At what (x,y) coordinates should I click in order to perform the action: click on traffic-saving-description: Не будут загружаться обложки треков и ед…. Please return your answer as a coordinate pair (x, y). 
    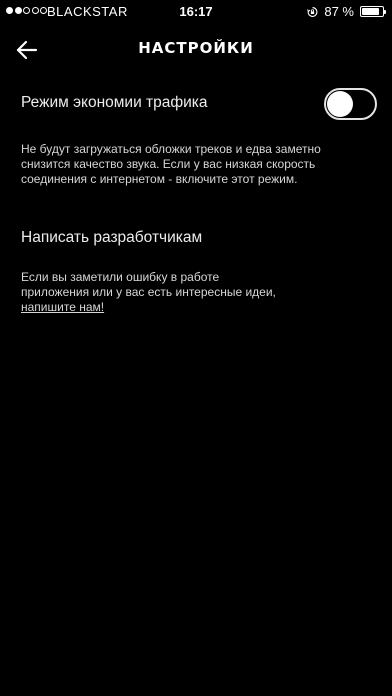
    Looking at the image, I should click on (171, 164).